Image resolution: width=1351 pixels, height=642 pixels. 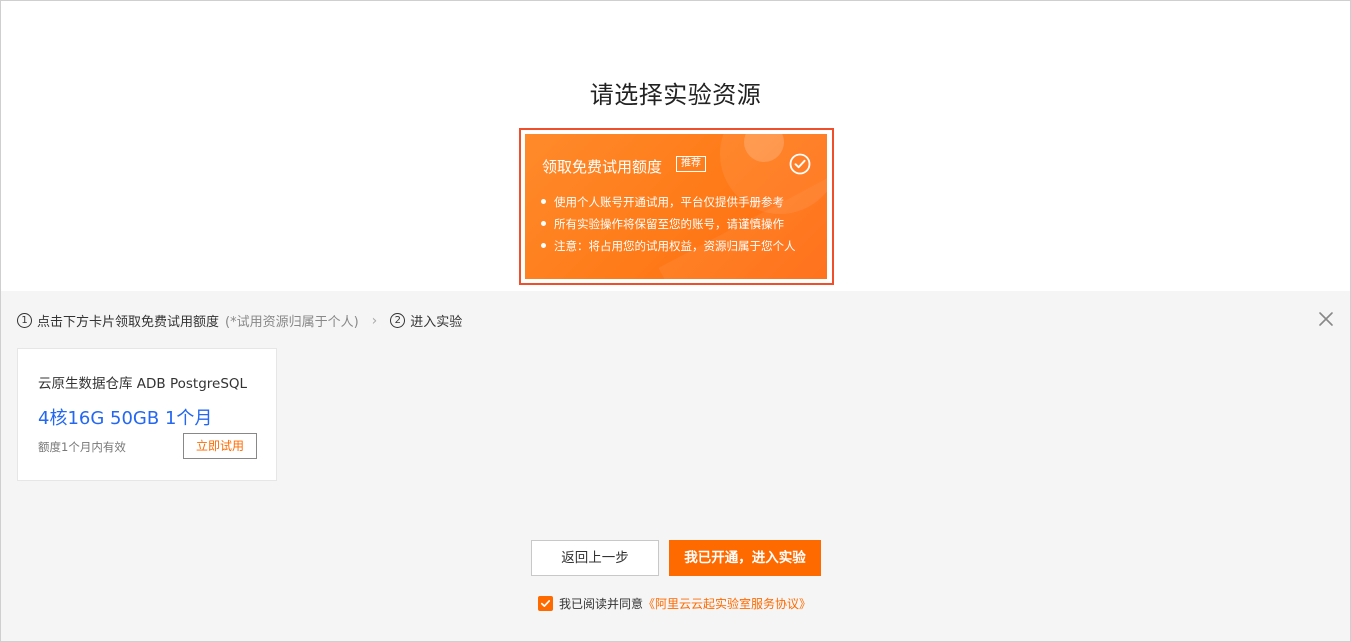 I want to click on close-icon, so click(x=1326, y=319).